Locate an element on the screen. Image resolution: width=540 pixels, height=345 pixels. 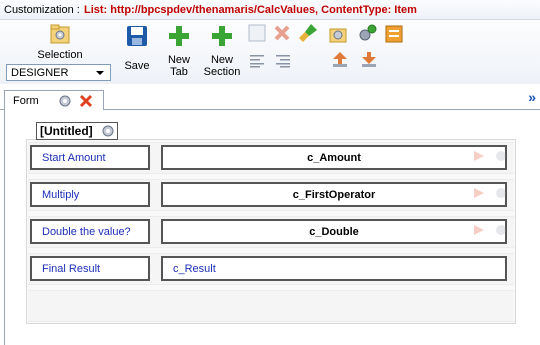
new-section-label-2: Section is located at coordinates (222, 72).